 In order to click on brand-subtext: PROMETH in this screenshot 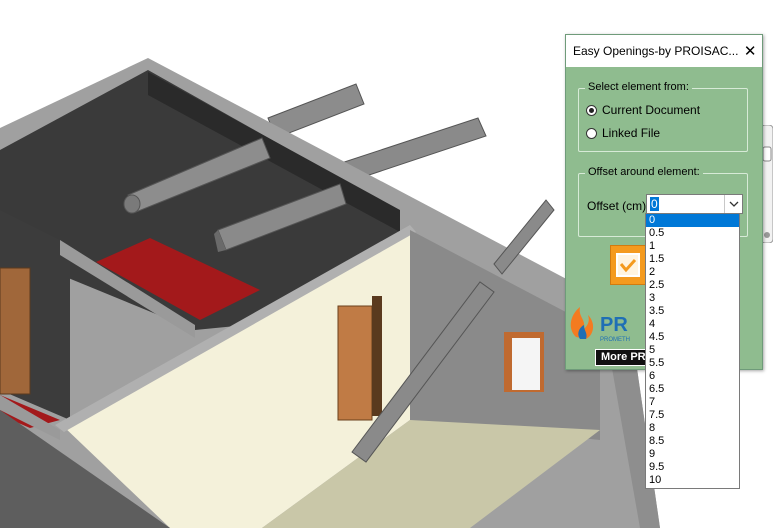, I will do `click(615, 340)`.